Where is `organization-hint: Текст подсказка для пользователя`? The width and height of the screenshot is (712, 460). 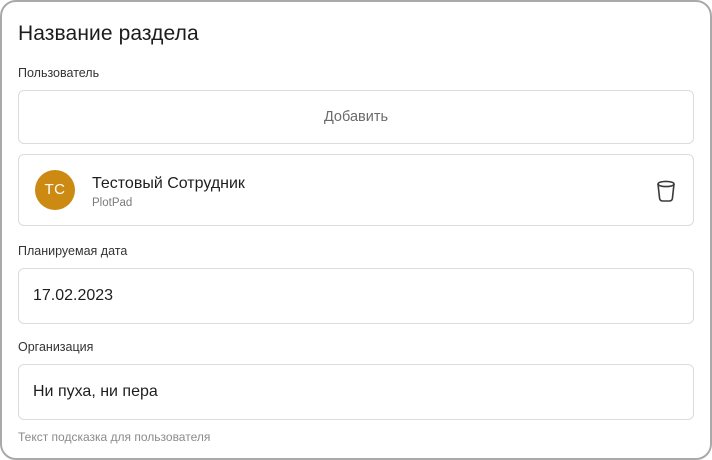
organization-hint: Текст подсказка для пользователя is located at coordinates (114, 437).